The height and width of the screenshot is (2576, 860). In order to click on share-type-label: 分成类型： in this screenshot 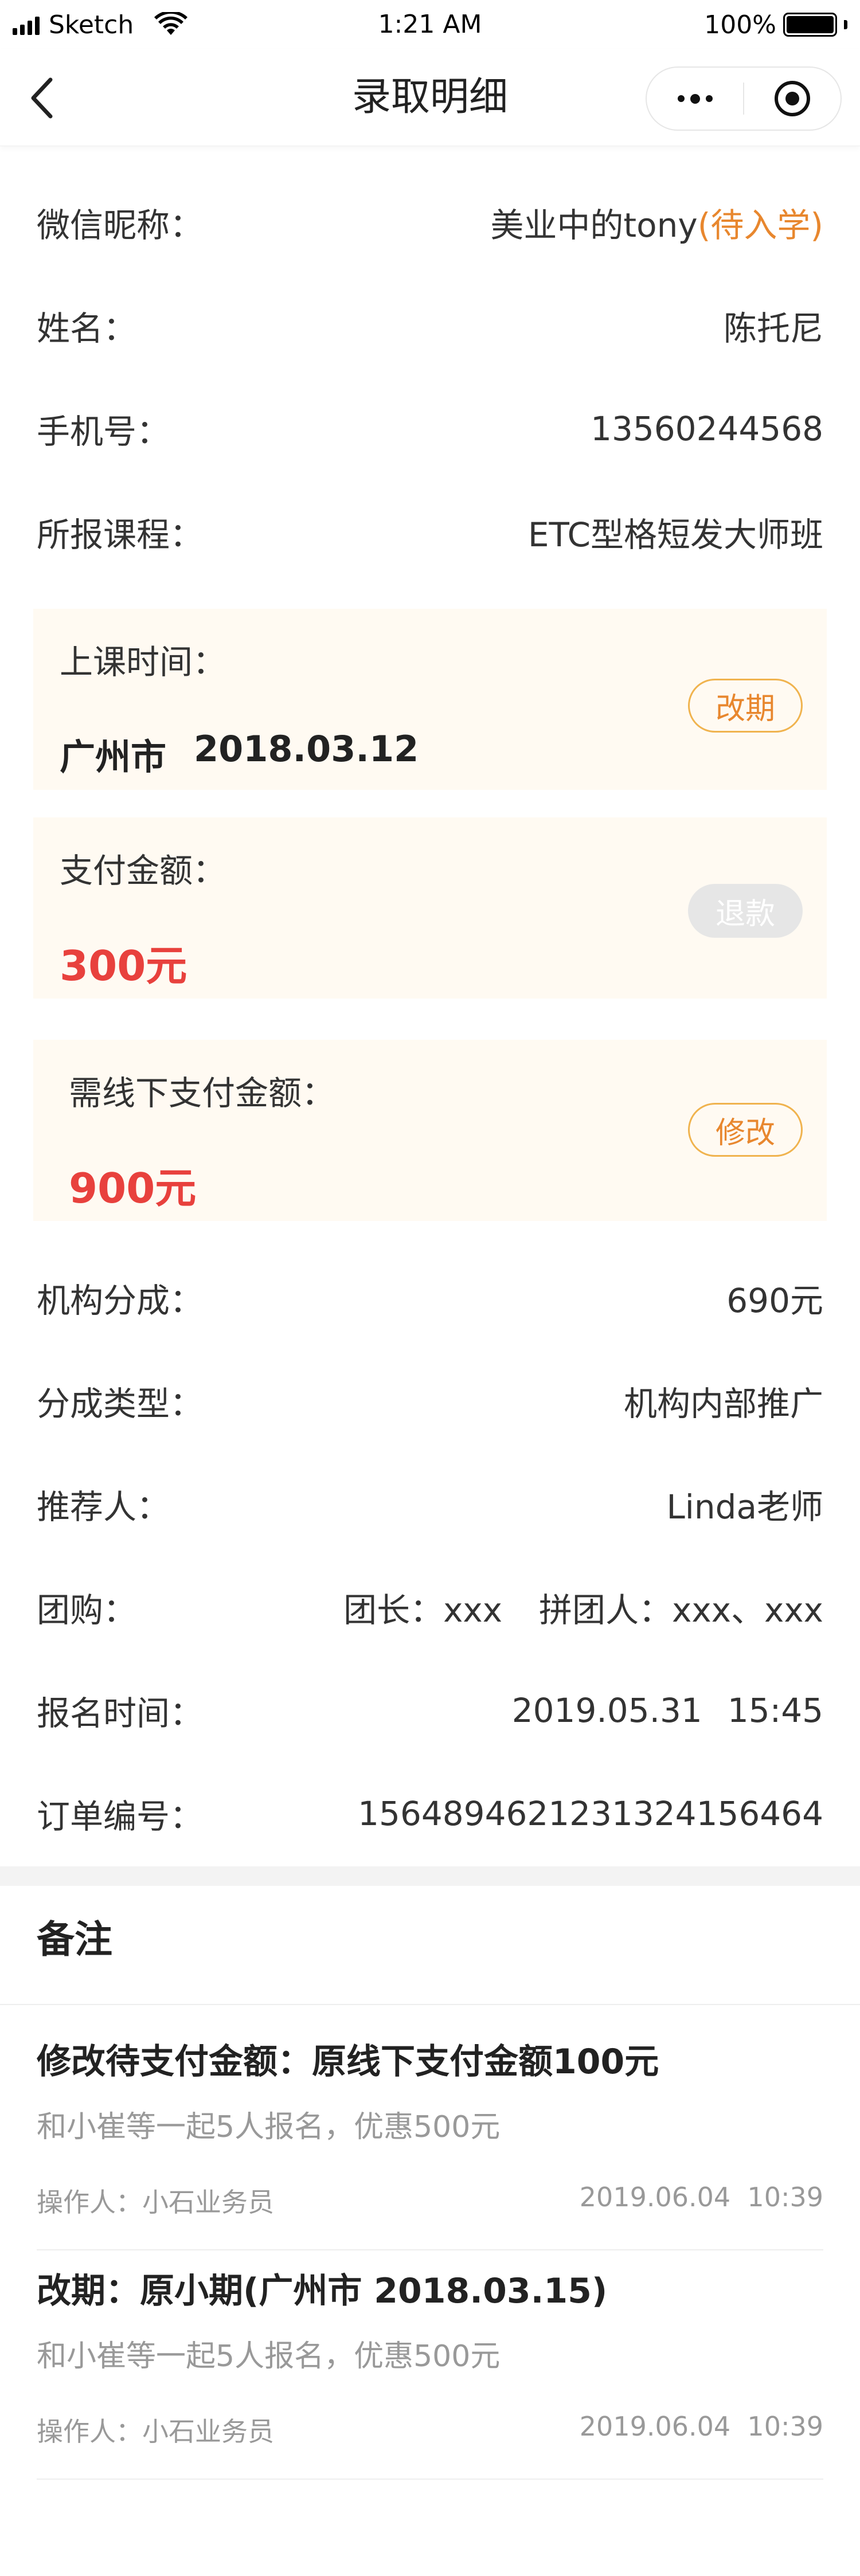, I will do `click(120, 1403)`.